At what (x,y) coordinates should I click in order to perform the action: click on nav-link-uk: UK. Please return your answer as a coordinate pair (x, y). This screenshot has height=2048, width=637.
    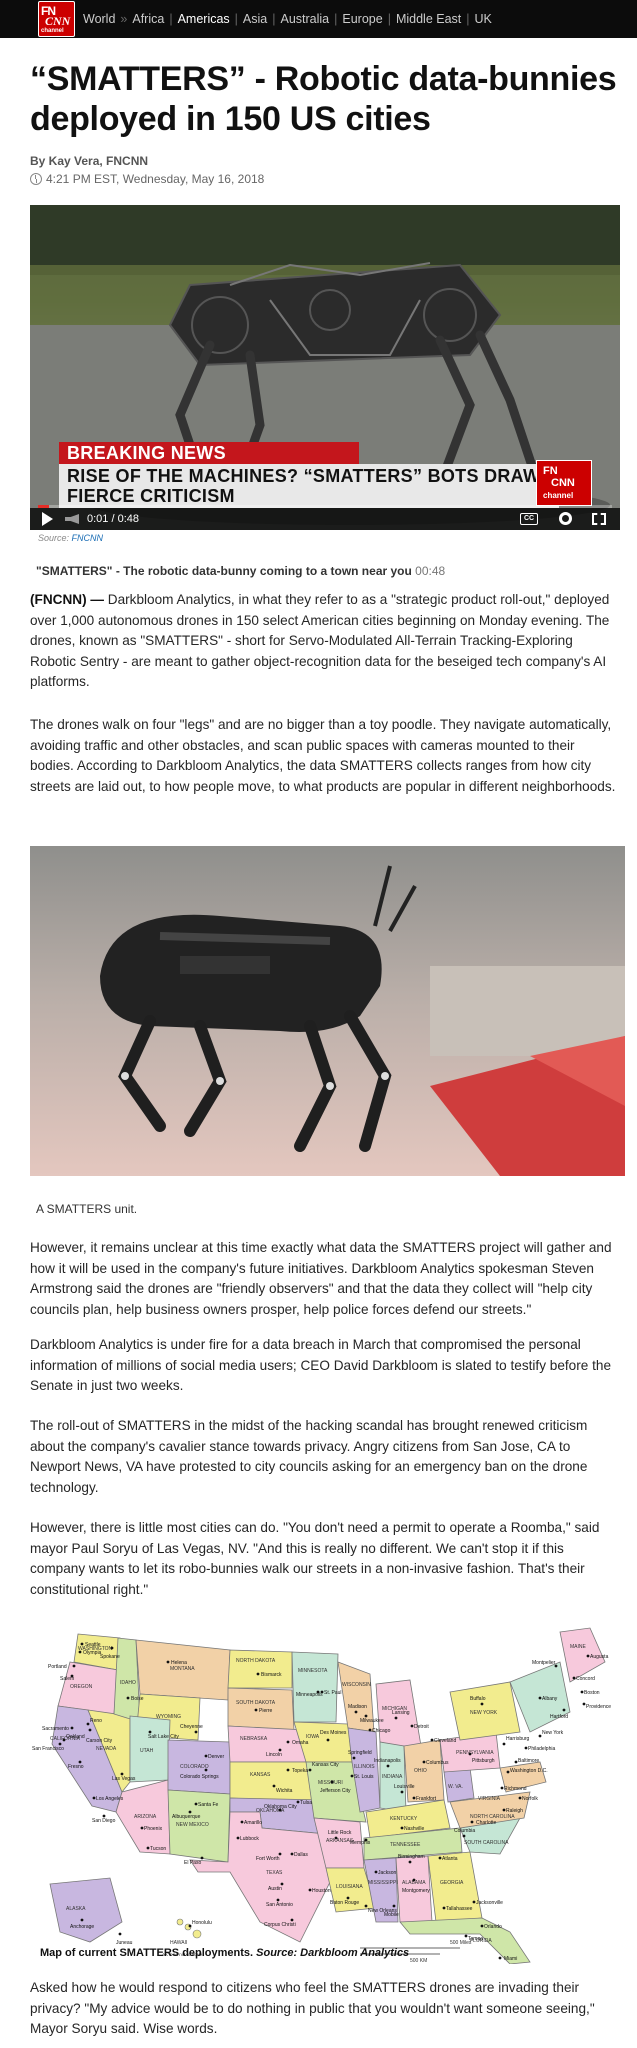
    Looking at the image, I should click on (483, 19).